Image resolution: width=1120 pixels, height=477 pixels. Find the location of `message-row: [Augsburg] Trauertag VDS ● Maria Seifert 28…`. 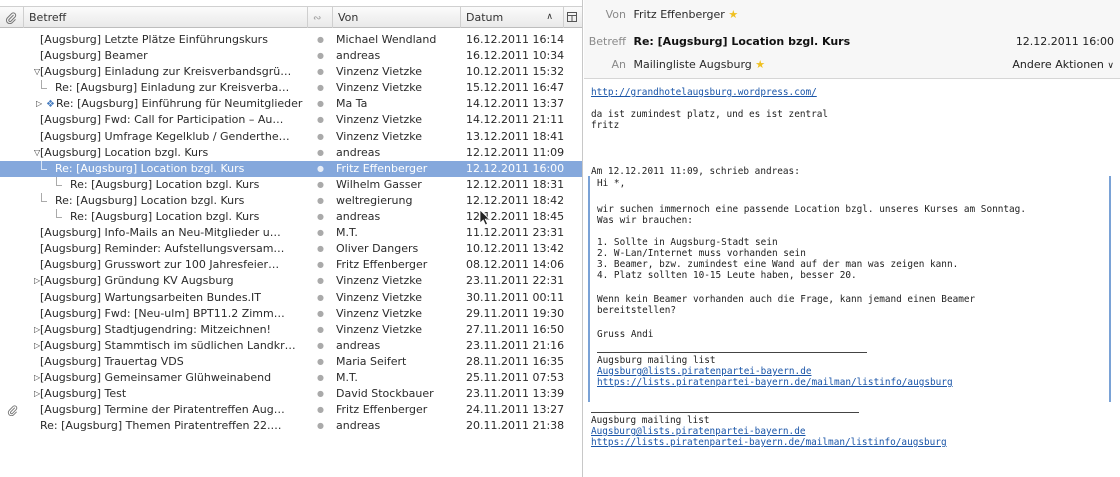

message-row: [Augsburg] Trauertag VDS ● Maria Seifert 28… is located at coordinates (291, 362).